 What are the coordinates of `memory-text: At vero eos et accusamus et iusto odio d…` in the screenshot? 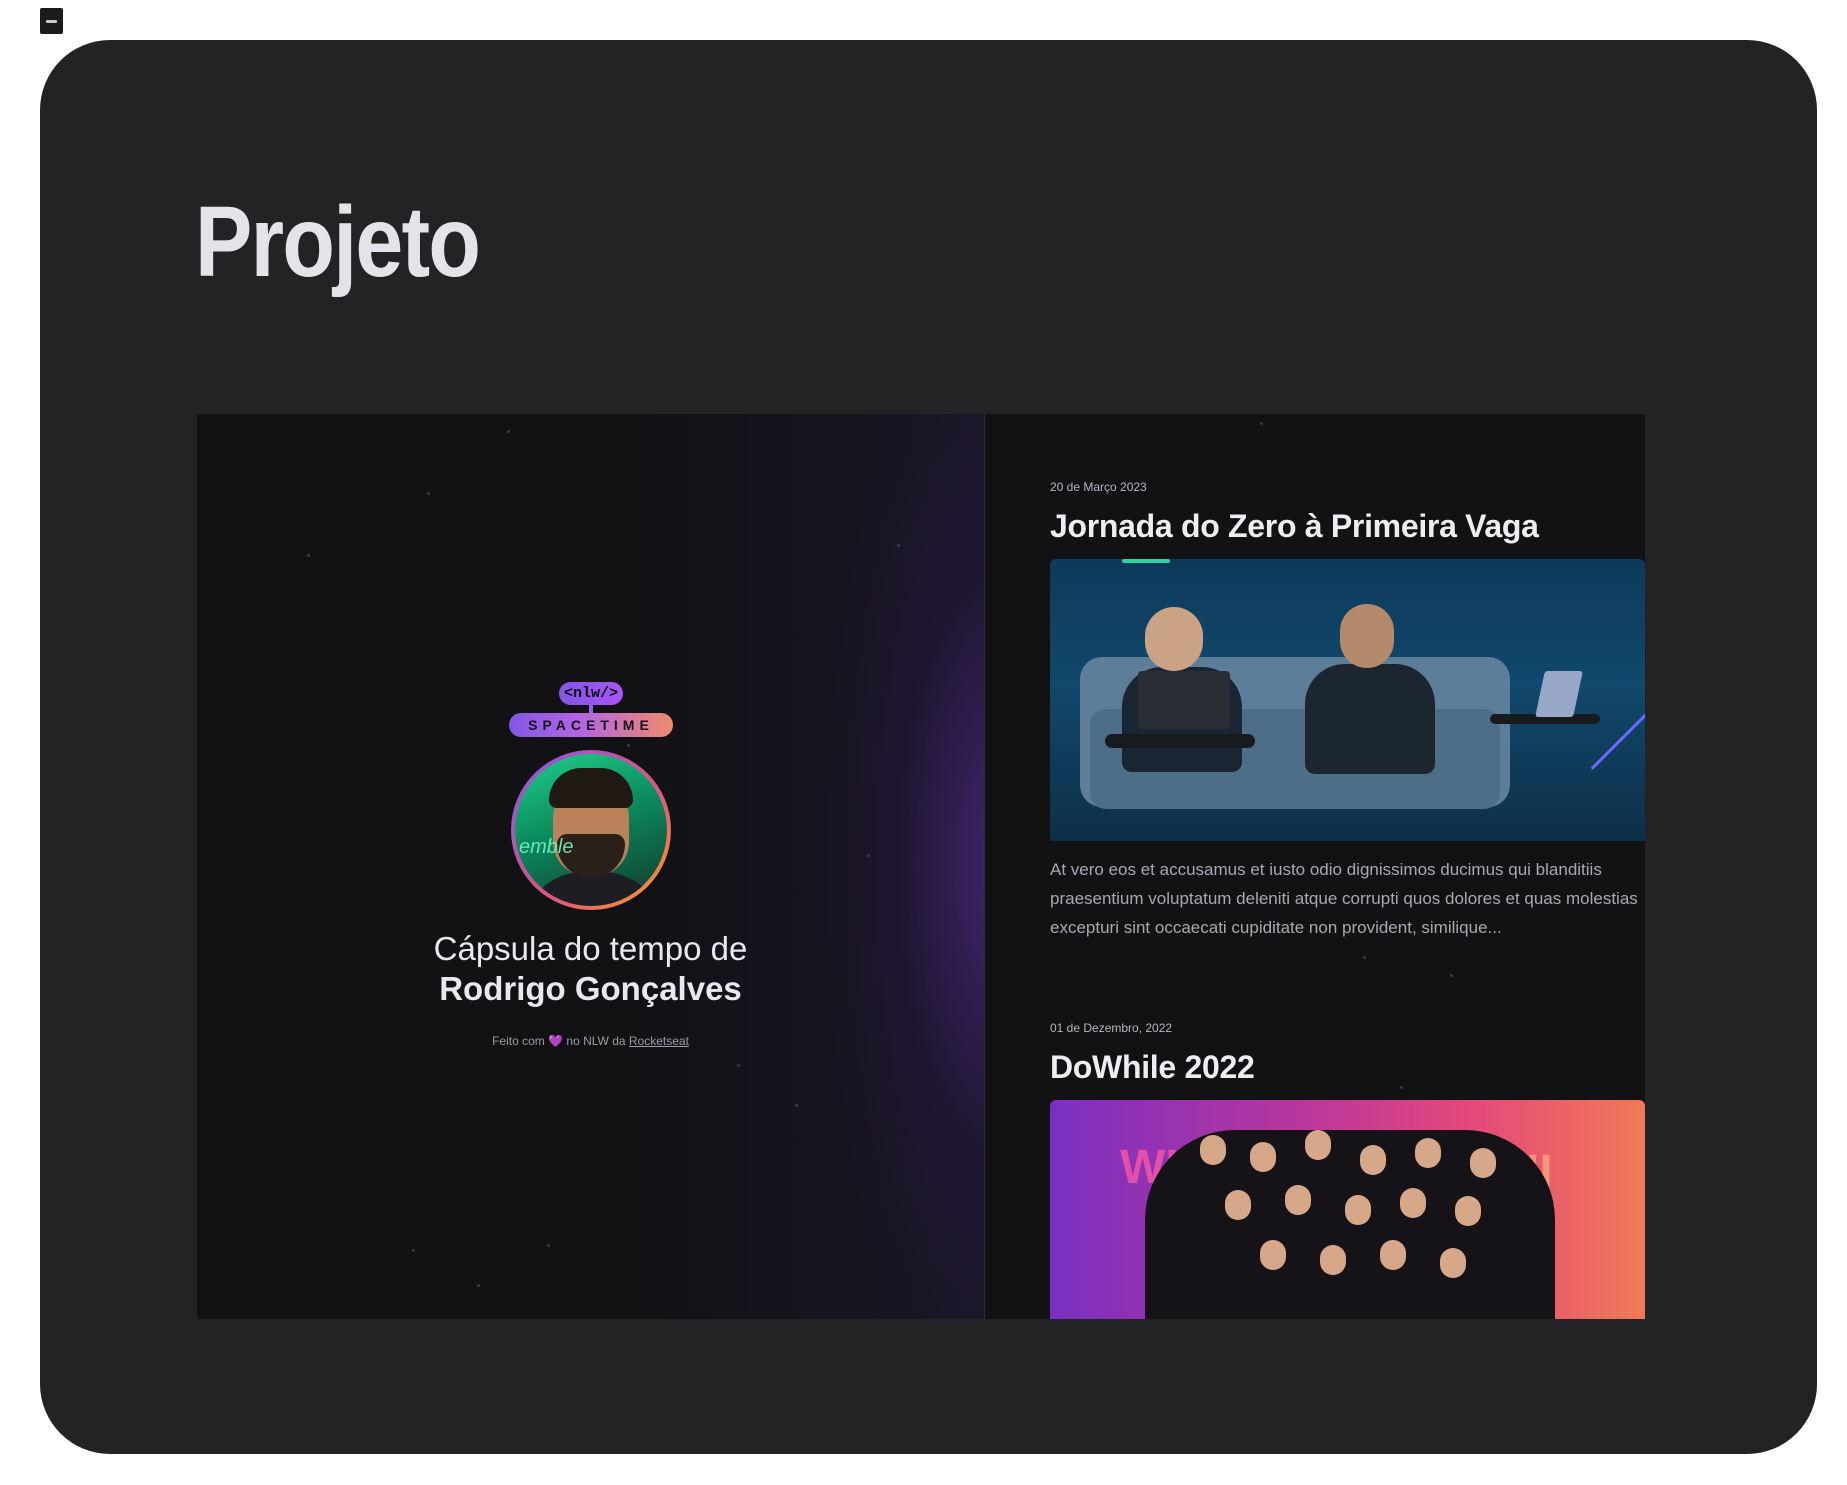 It's located at (1344, 898).